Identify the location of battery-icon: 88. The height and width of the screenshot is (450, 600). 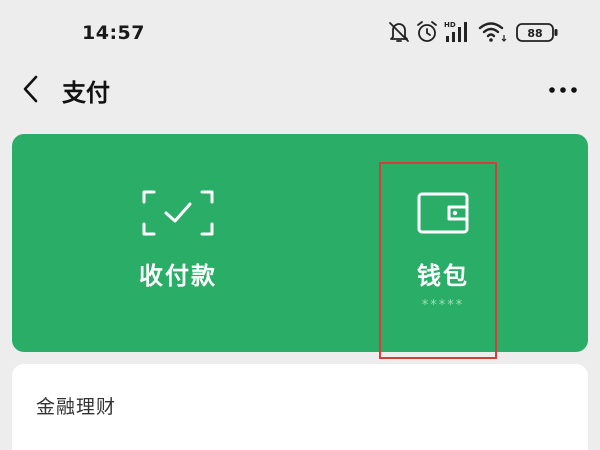
(537, 32).